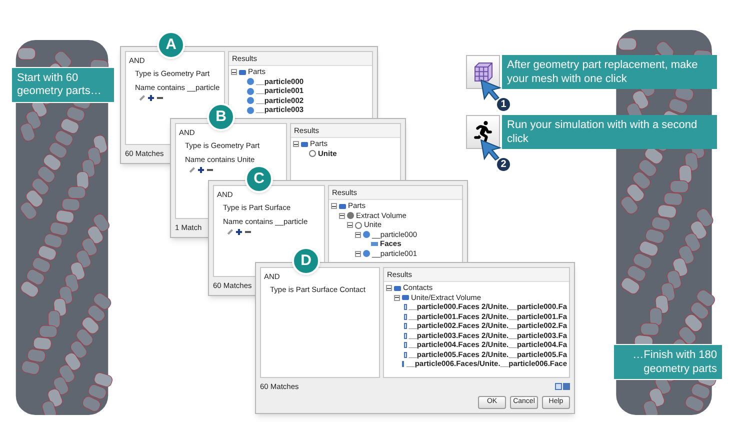  I want to click on step-badge: A, so click(171, 45).